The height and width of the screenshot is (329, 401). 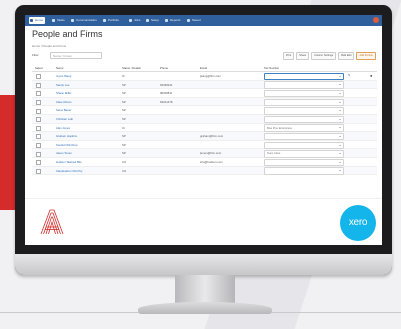 I want to click on filter-row: Filter Name / Group, so click(x=67, y=55).